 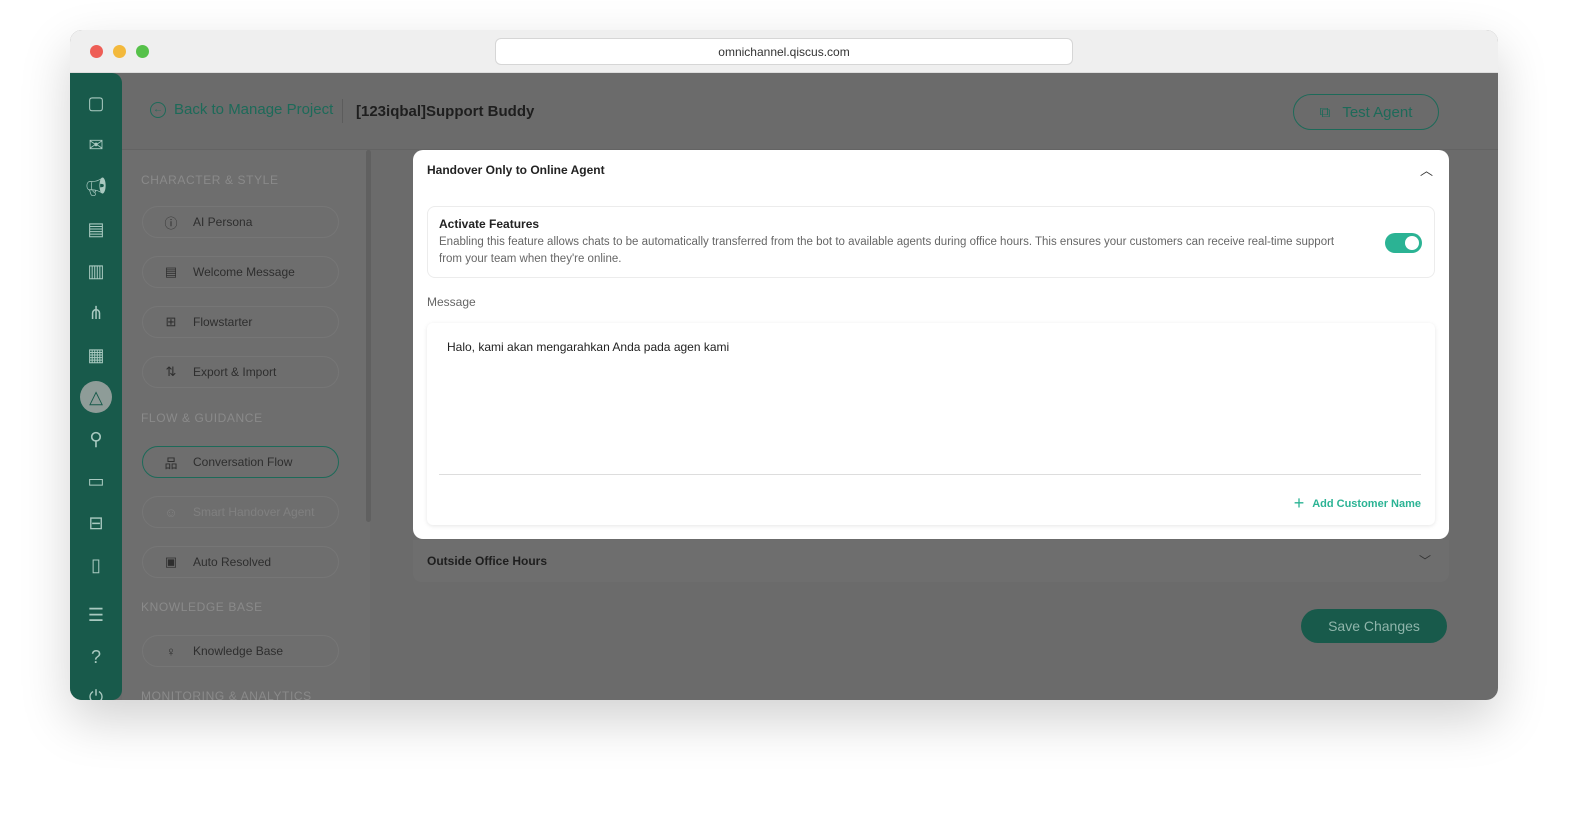 What do you see at coordinates (243, 462) in the screenshot?
I see `menu-label: Conversation Flow` at bounding box center [243, 462].